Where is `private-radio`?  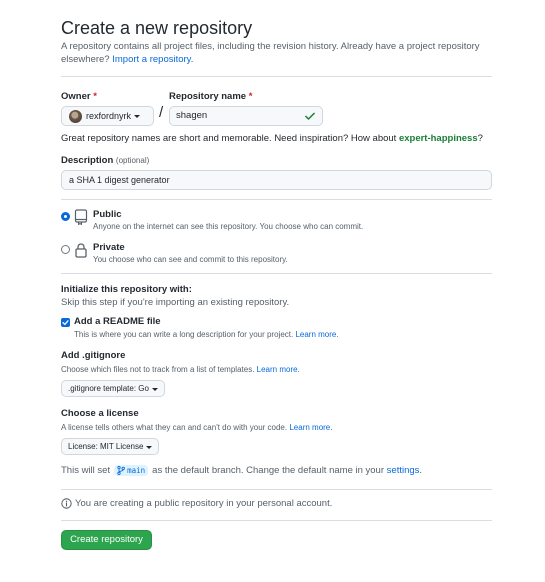
private-radio is located at coordinates (65, 249).